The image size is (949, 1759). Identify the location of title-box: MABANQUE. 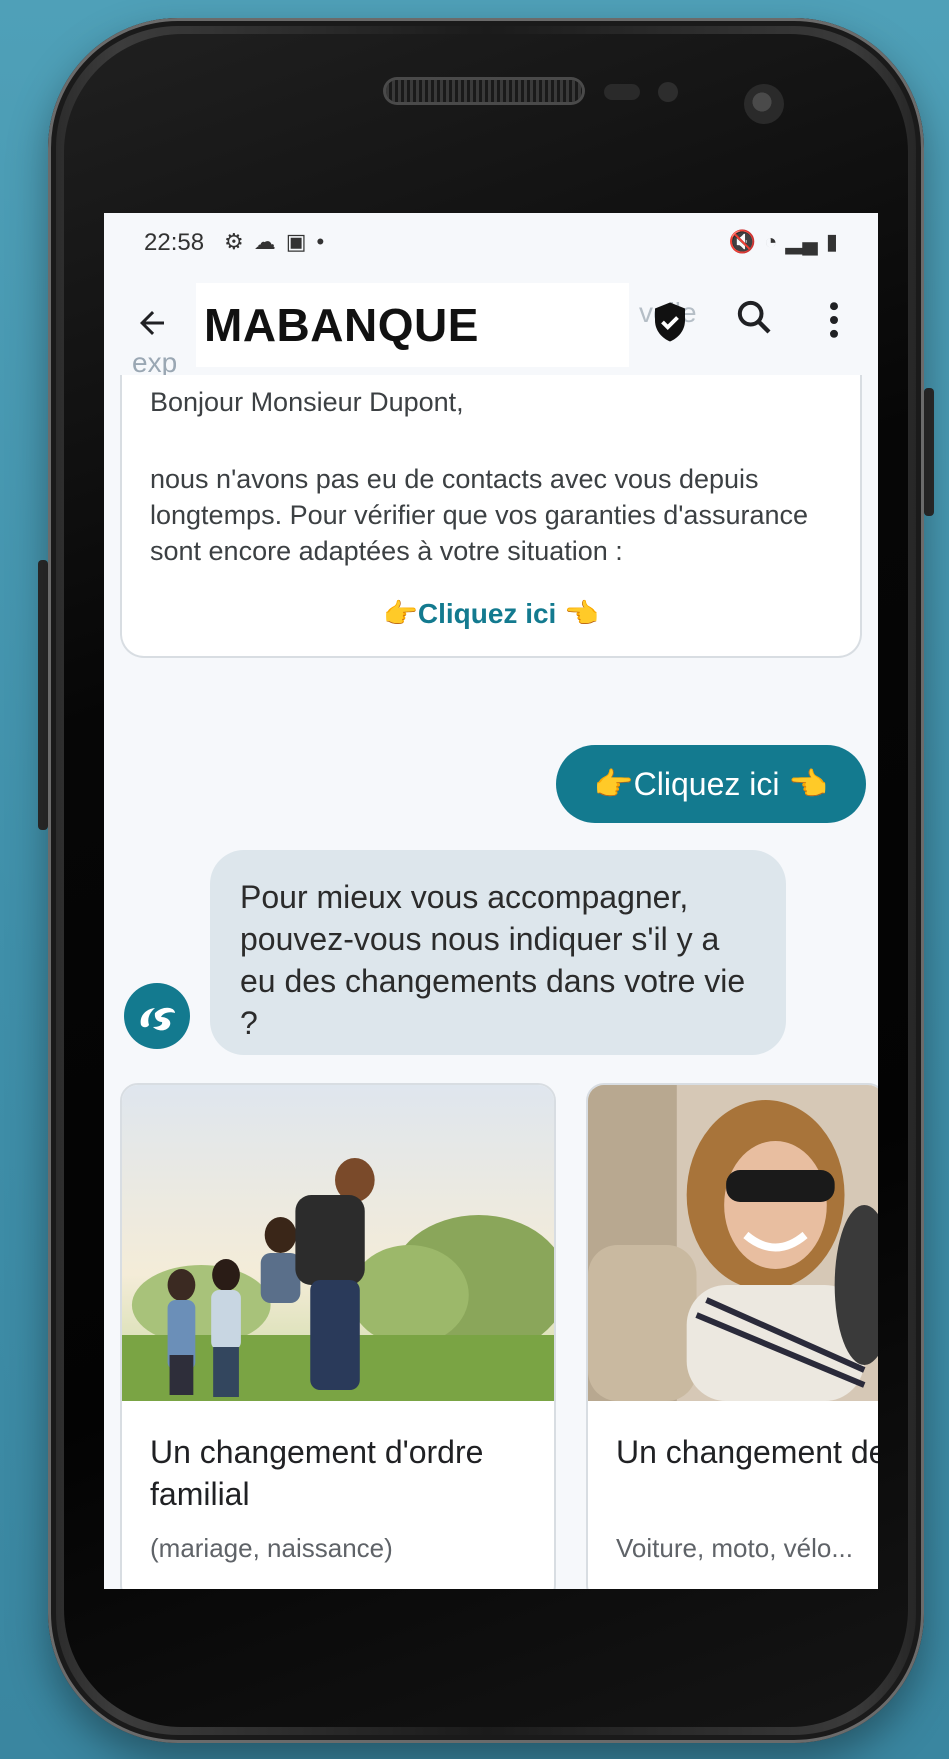
(412, 325).